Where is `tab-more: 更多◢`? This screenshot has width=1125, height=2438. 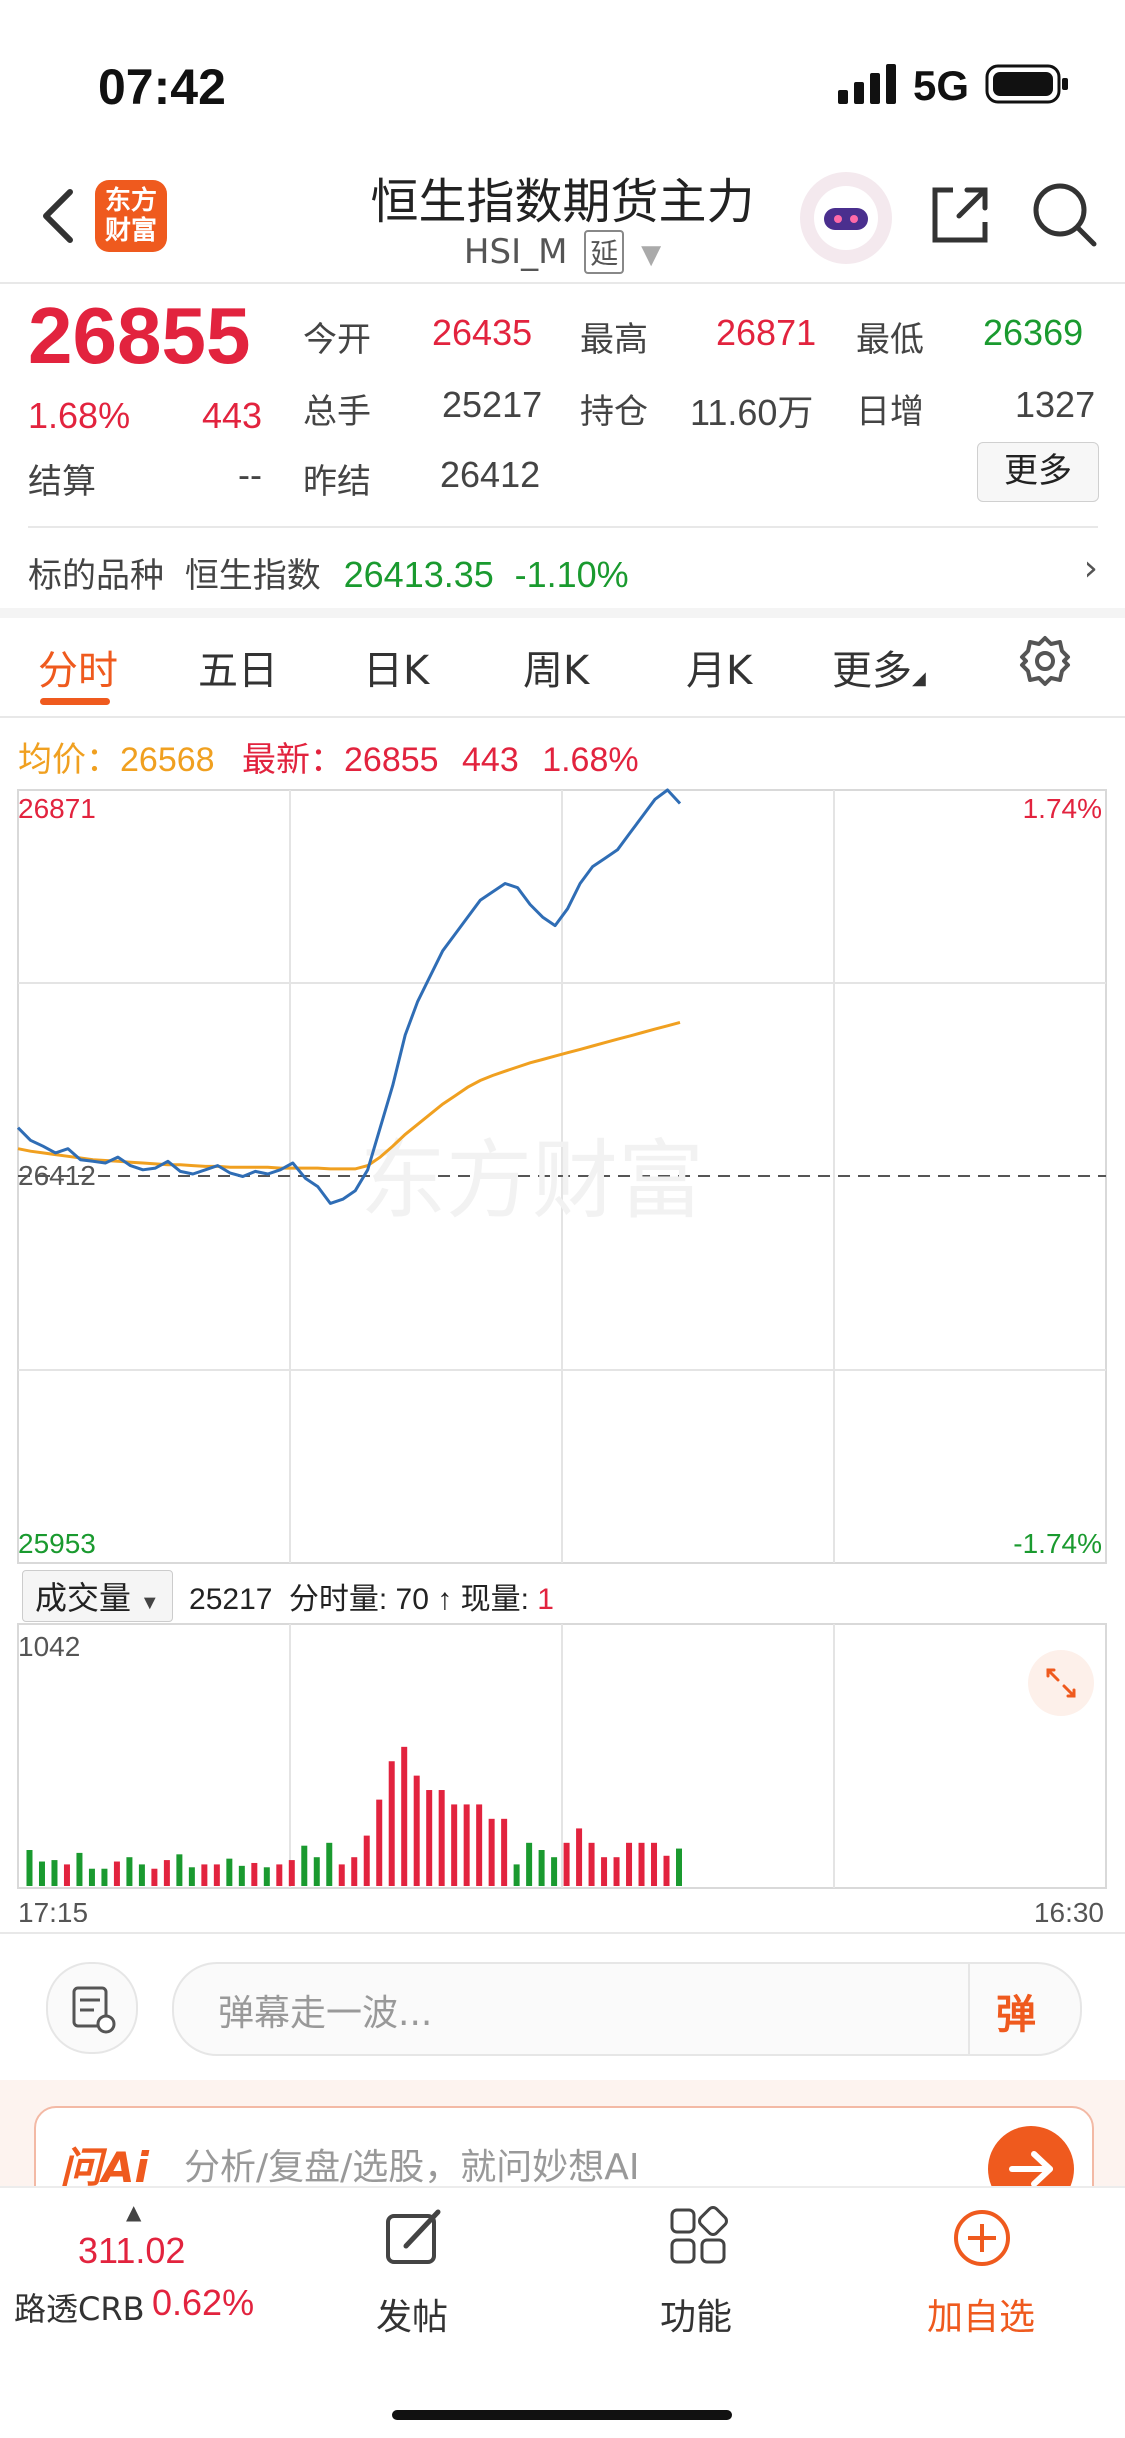
tab-more: 更多◢ is located at coordinates (879, 667).